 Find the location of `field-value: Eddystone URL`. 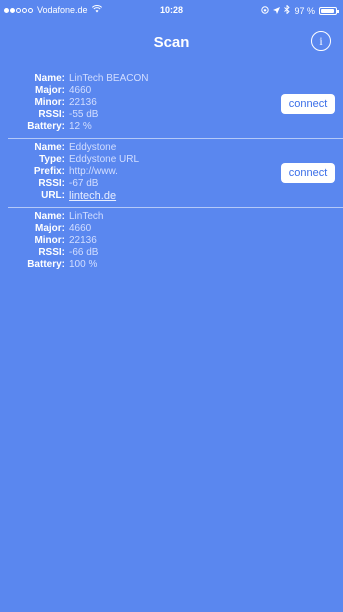

field-value: Eddystone URL is located at coordinates (104, 159).